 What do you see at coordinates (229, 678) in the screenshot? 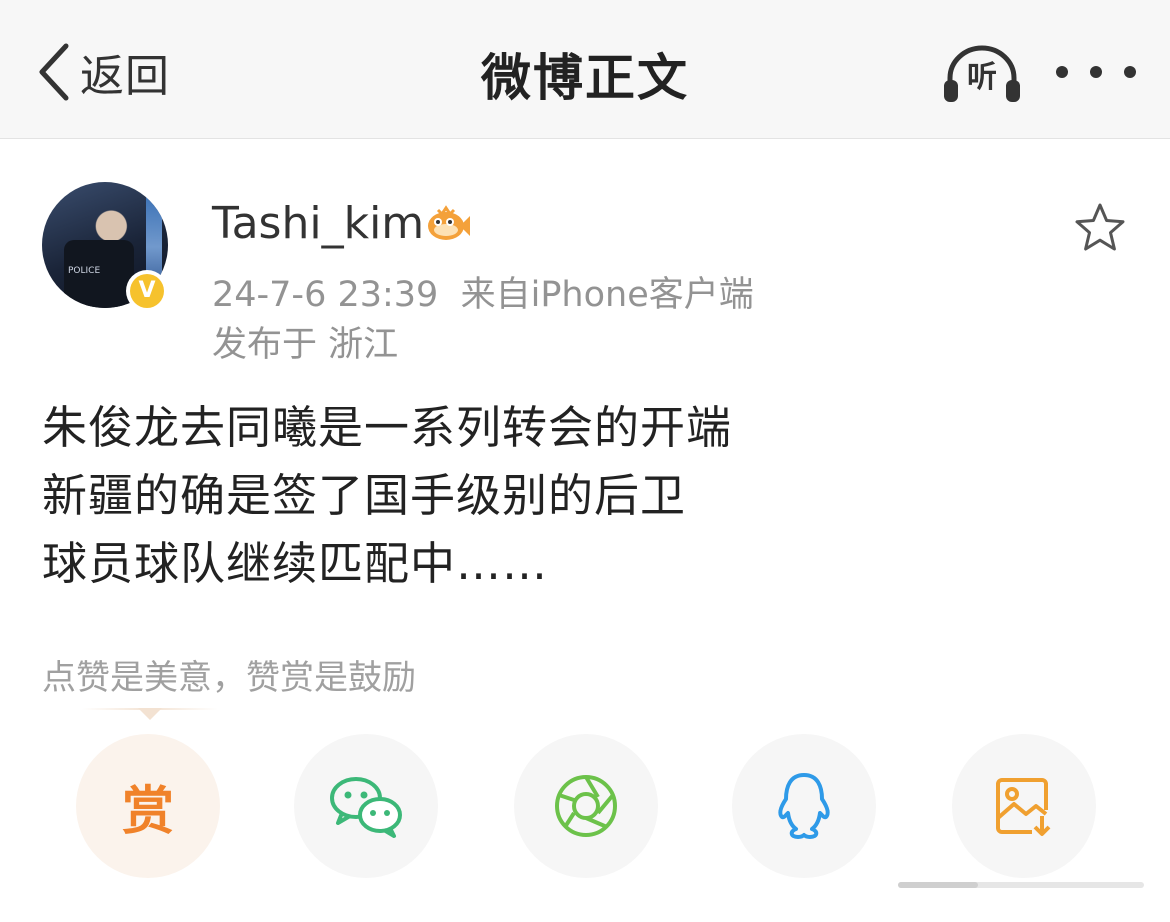
I see `reward-tip: 点赞是美意，赞赏是鼓励` at bounding box center [229, 678].